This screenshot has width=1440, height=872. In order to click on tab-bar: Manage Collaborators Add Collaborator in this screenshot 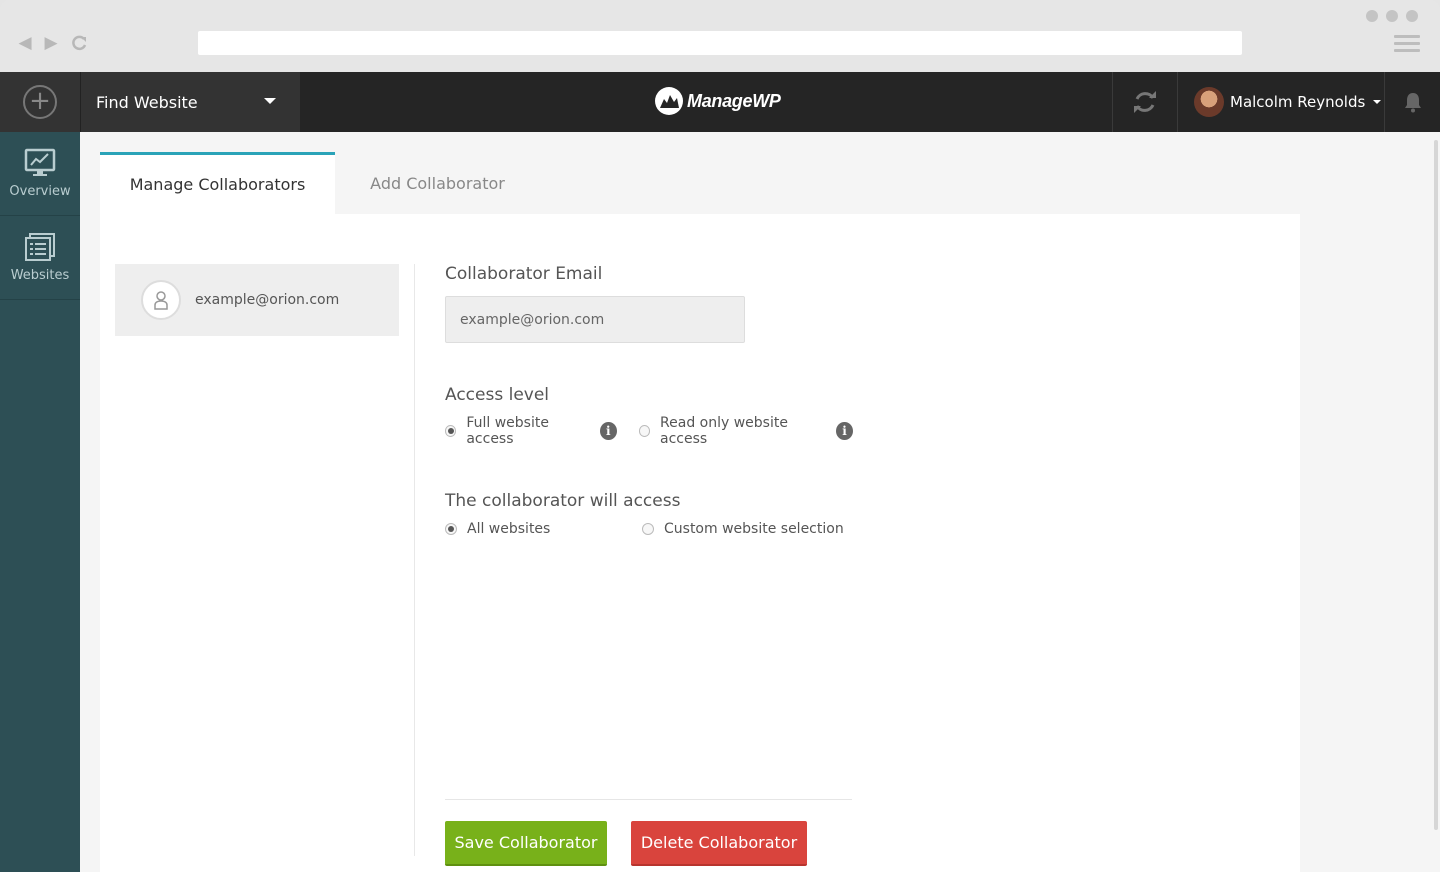, I will do `click(320, 183)`.